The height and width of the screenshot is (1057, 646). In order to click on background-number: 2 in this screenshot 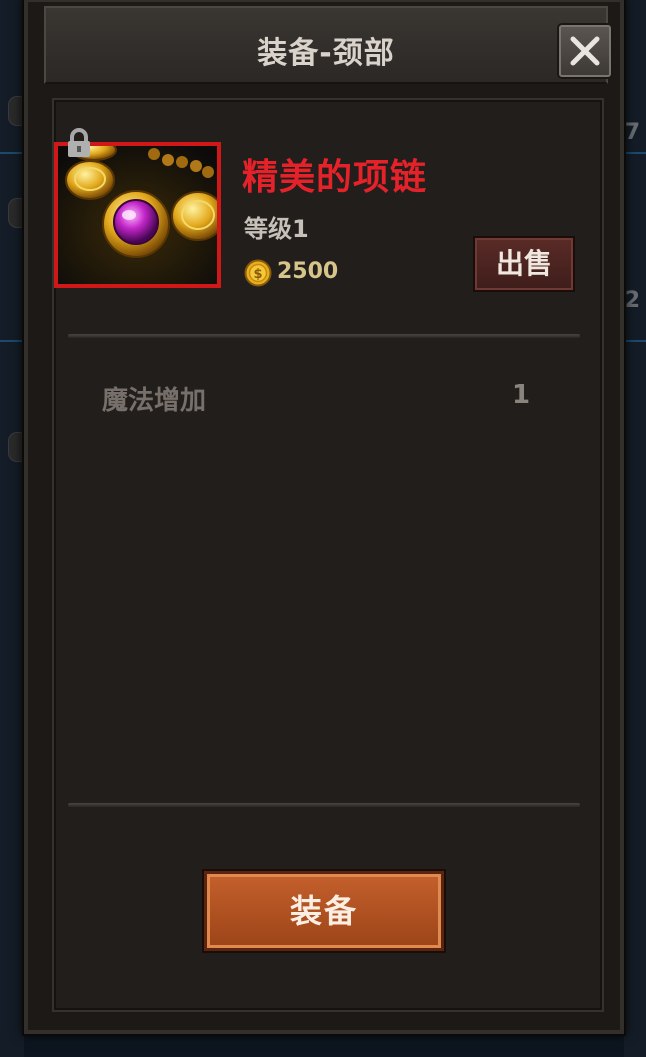, I will do `click(632, 300)`.